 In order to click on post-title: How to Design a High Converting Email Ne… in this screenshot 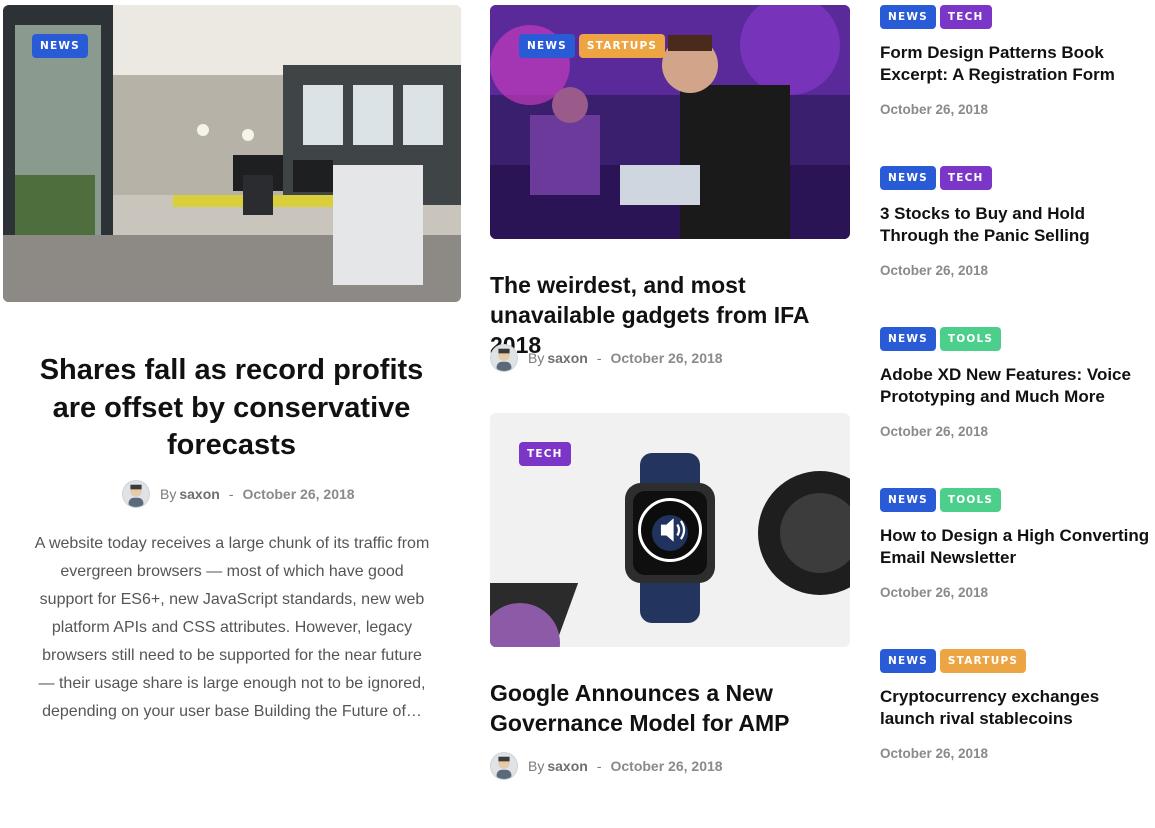, I will do `click(1015, 547)`.